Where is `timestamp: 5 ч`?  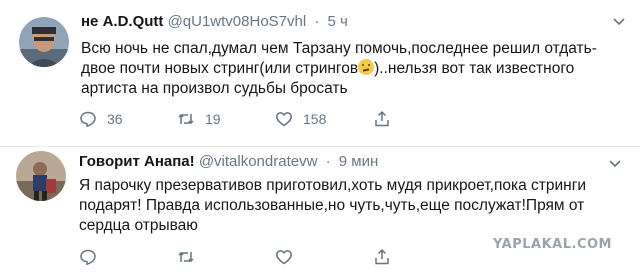
timestamp: 5 ч is located at coordinates (338, 21).